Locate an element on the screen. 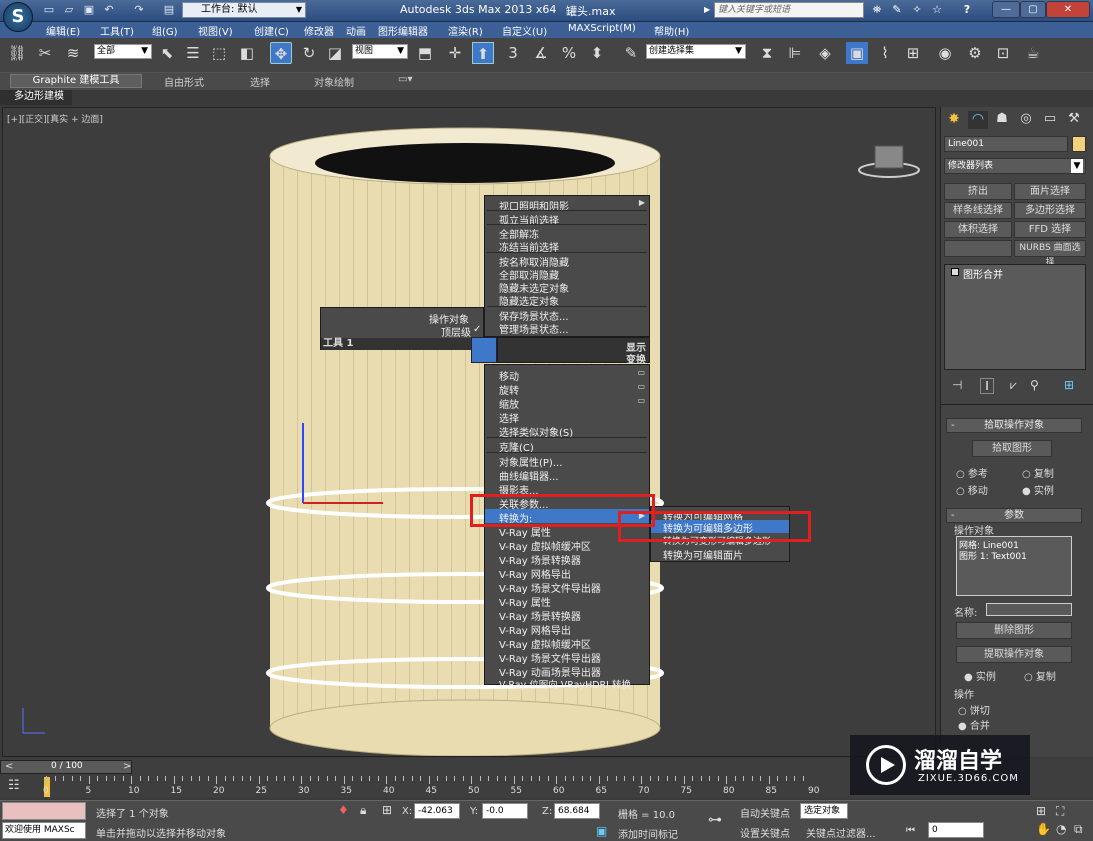  submenu-convert-patch: 转换为可编辑面片 is located at coordinates (703, 554).